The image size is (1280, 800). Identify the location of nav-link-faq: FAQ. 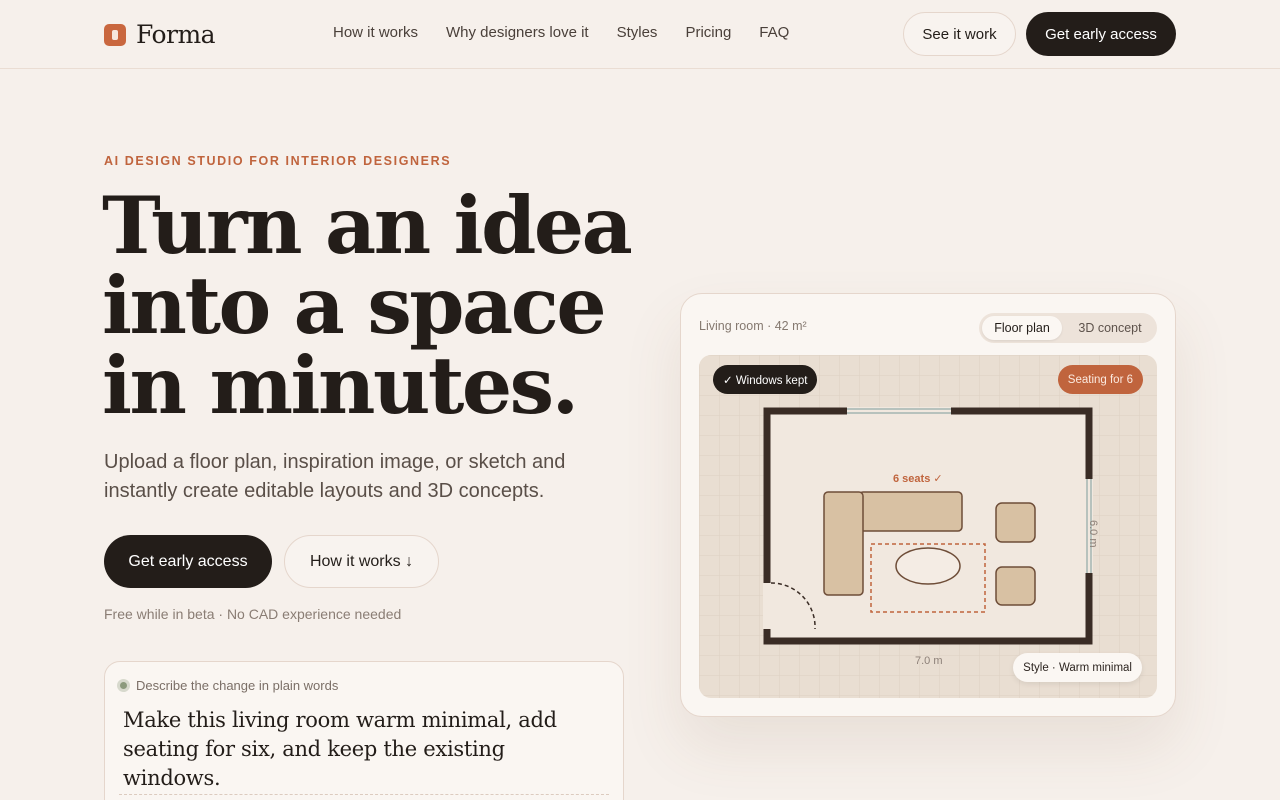
(774, 32).